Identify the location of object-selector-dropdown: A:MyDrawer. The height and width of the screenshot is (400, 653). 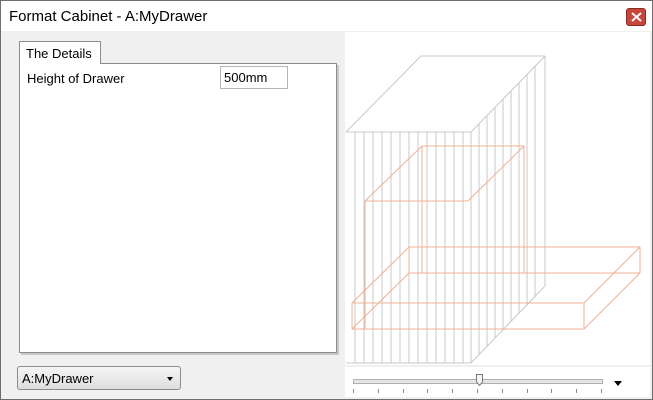
(99, 378).